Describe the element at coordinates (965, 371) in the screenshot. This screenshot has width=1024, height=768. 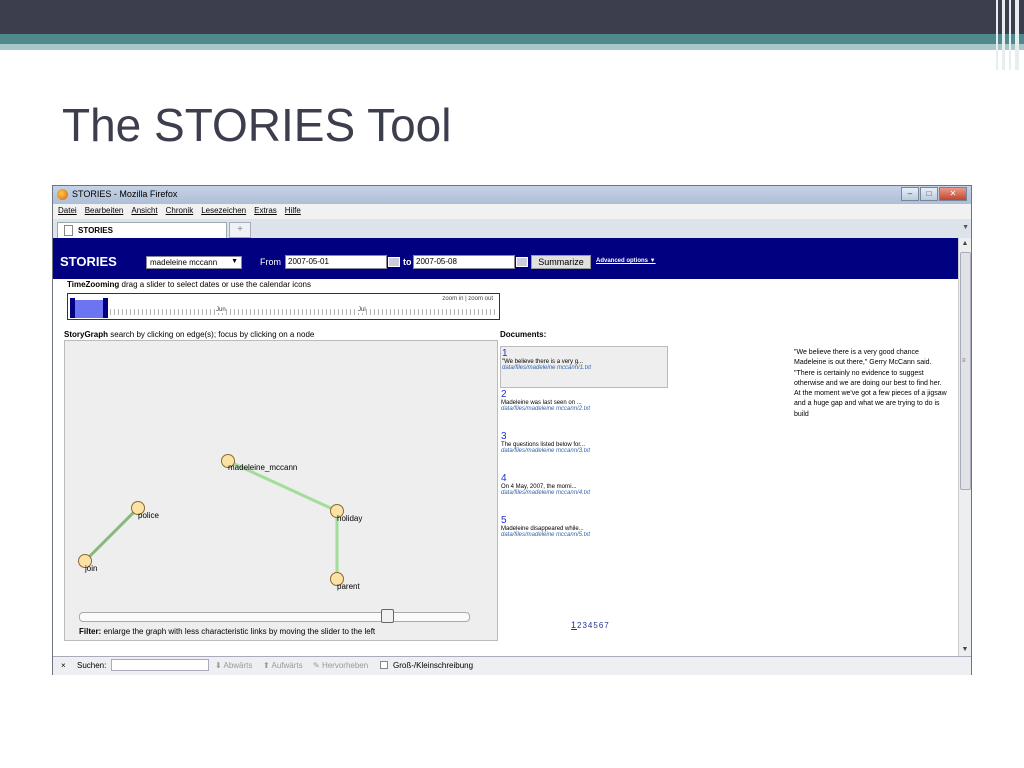
I see `scrollbar-thumb` at that location.